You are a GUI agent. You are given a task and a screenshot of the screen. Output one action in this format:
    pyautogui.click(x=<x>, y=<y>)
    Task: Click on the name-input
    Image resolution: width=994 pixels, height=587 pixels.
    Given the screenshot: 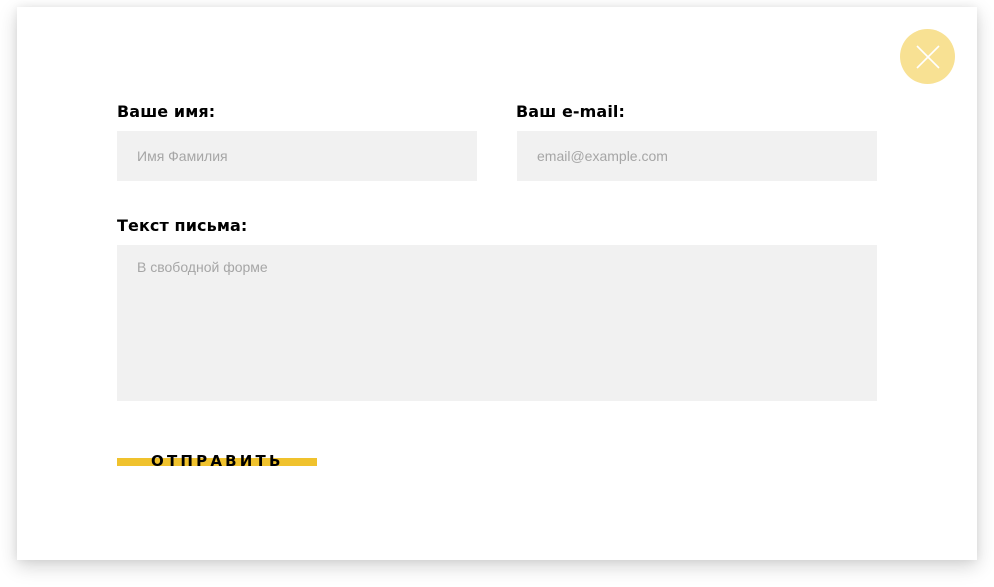 What is the action you would take?
    pyautogui.click(x=297, y=156)
    